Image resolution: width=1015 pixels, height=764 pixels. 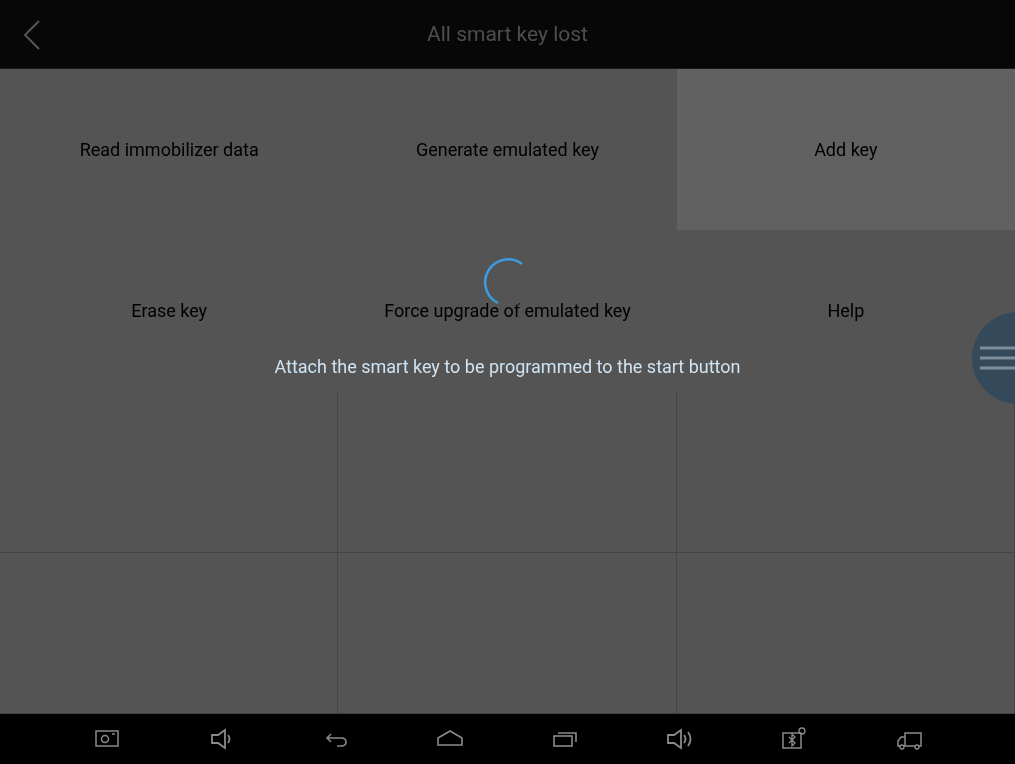 I want to click on screen-title: All smart key lost, so click(x=507, y=34).